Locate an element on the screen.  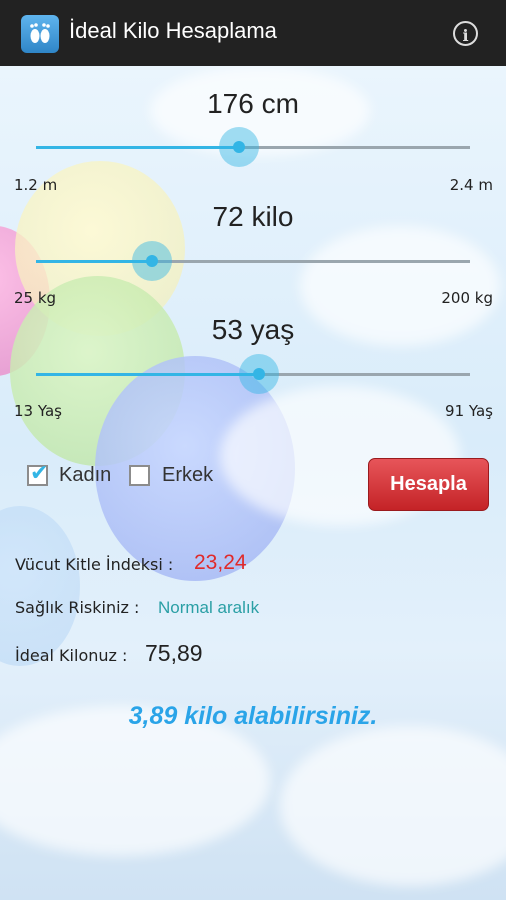
age-max-label: 91 Yaş is located at coordinates (469, 411).